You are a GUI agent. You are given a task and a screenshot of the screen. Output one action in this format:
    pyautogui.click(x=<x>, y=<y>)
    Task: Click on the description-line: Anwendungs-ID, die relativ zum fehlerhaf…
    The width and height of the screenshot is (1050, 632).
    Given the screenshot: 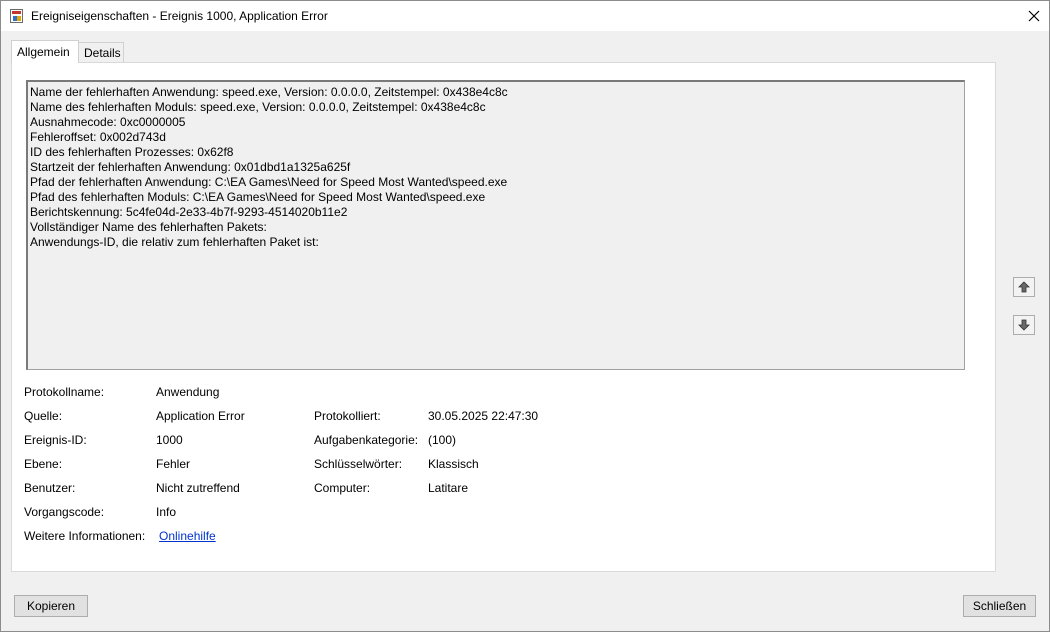 What is the action you would take?
    pyautogui.click(x=174, y=242)
    